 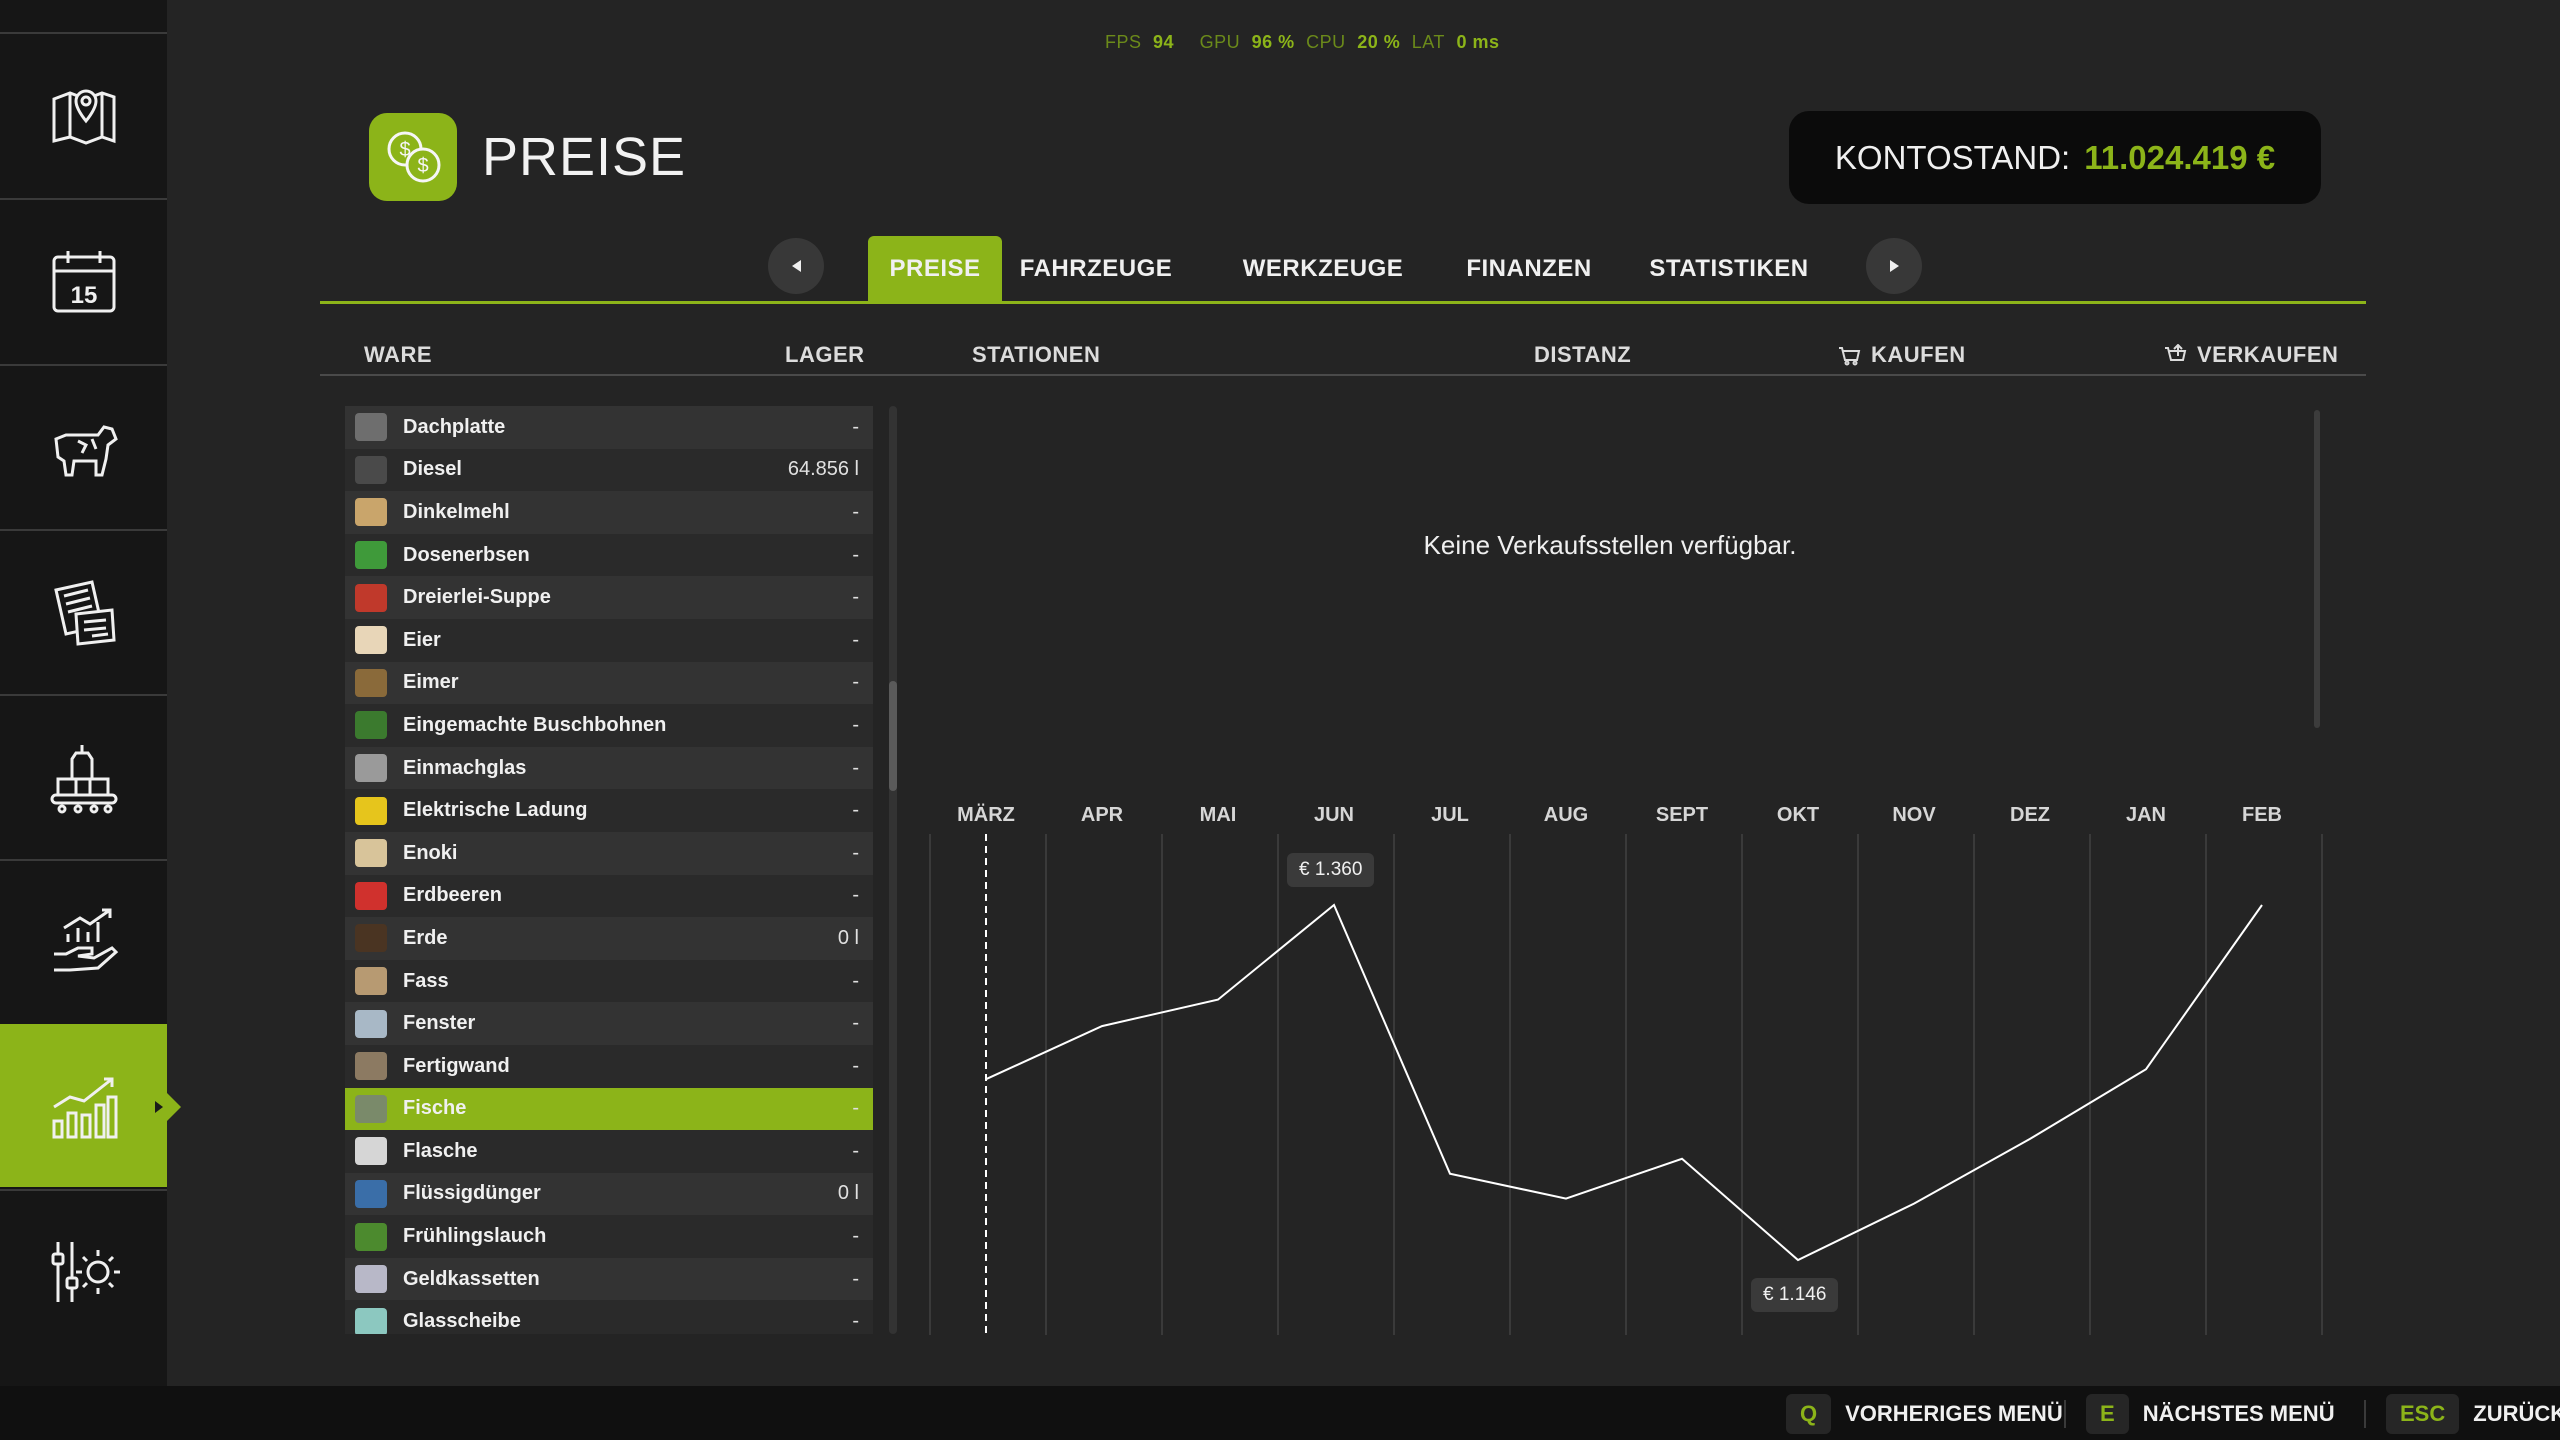 I want to click on product-row: Glasscheibe -, so click(x=609, y=1317).